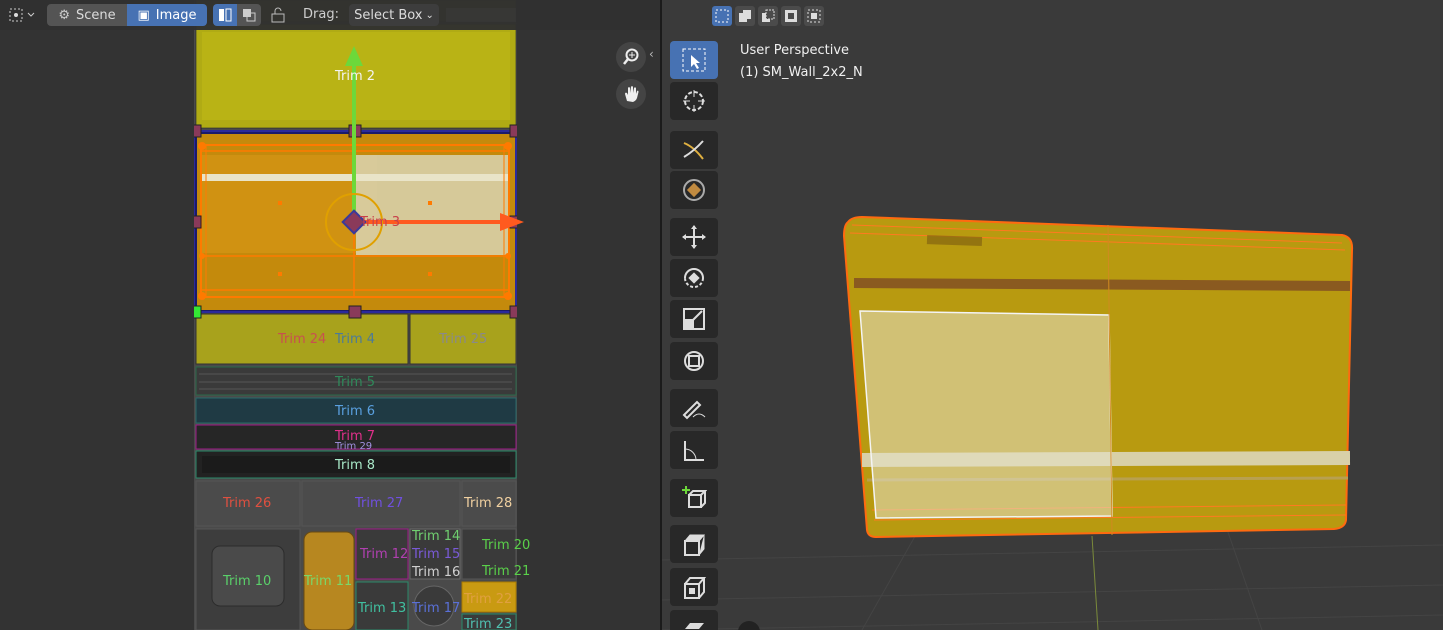 This screenshot has height=630, width=1443. I want to click on trim-label: Trim 10, so click(247, 581).